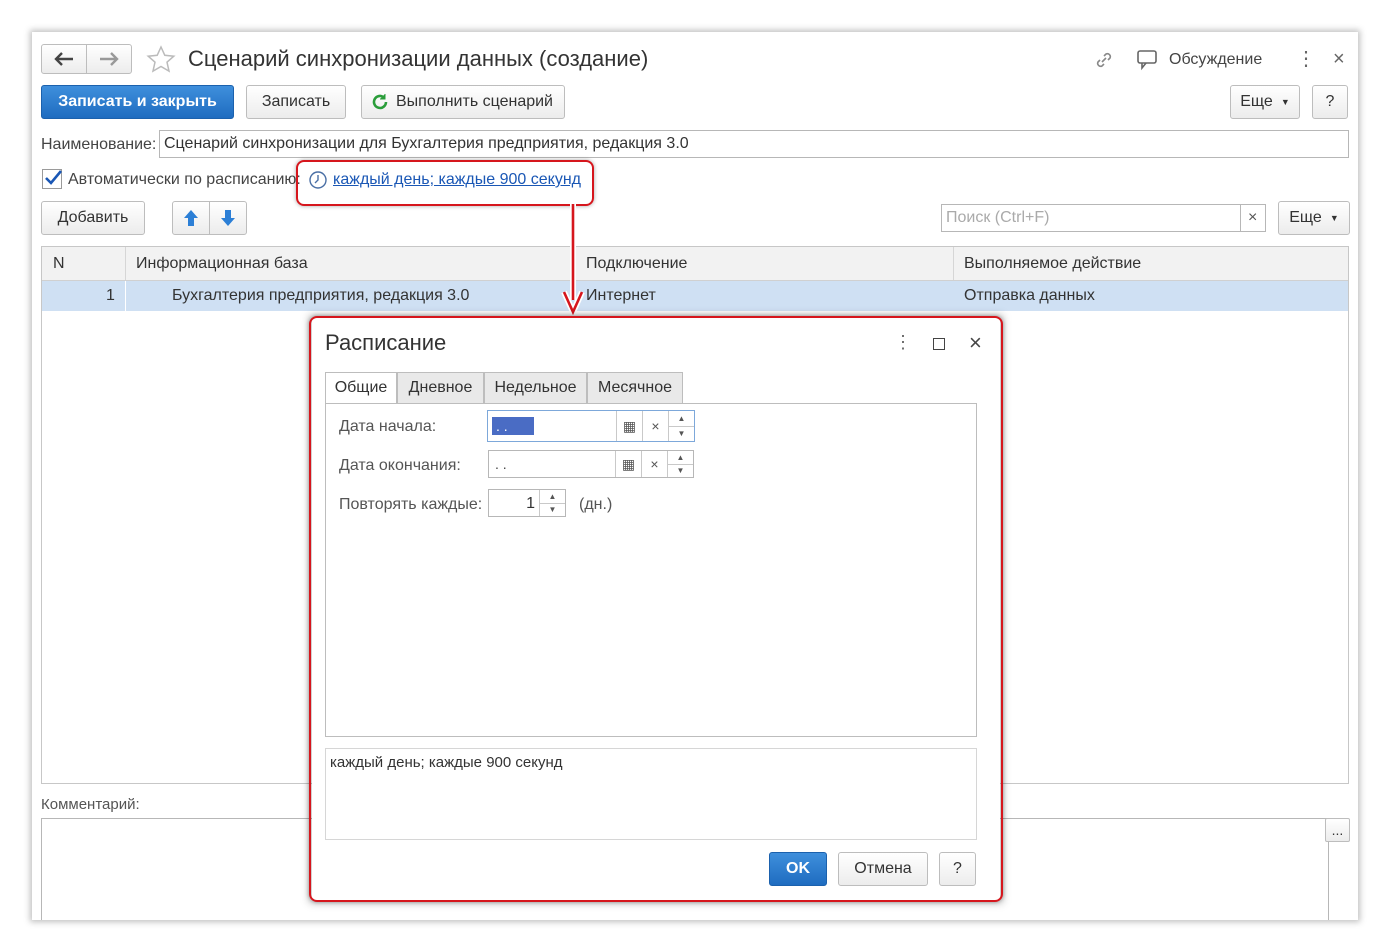 This screenshot has height=952, width=1390. Describe the element at coordinates (1305, 217) in the screenshot. I see `table-more-label: Еще` at that location.